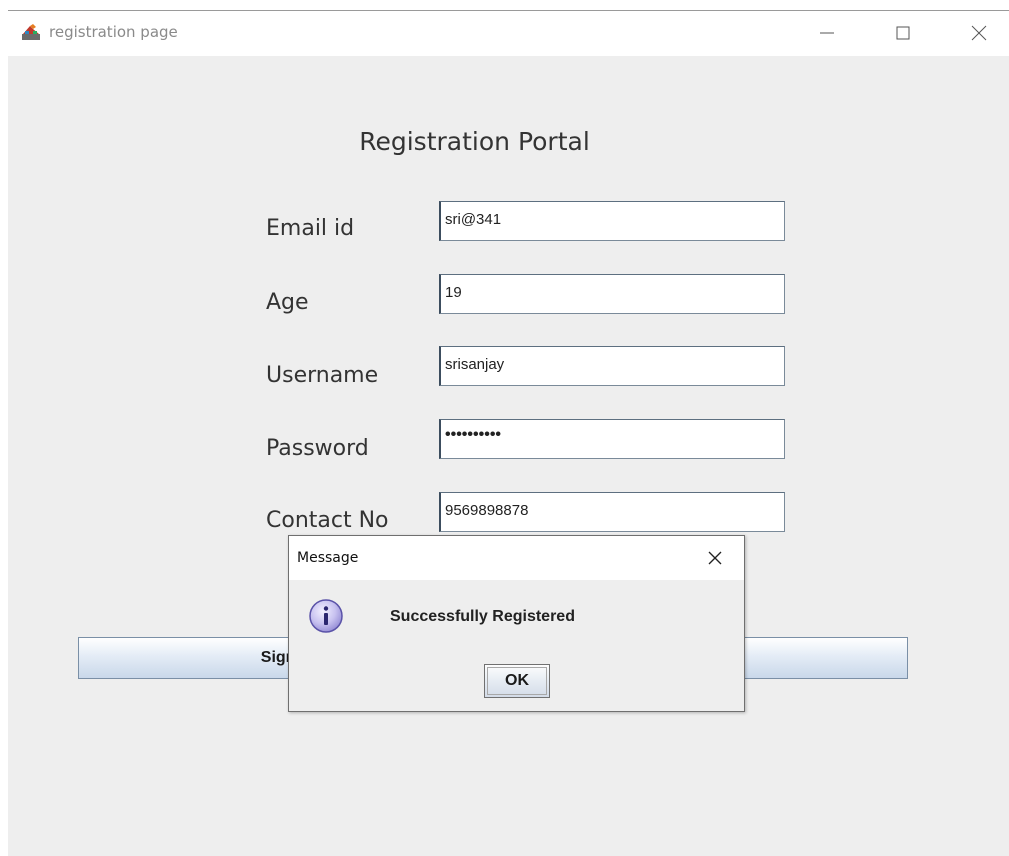 This screenshot has width=1009, height=856. Describe the element at coordinates (612, 512) in the screenshot. I see `contact-field: 9569898878` at that location.